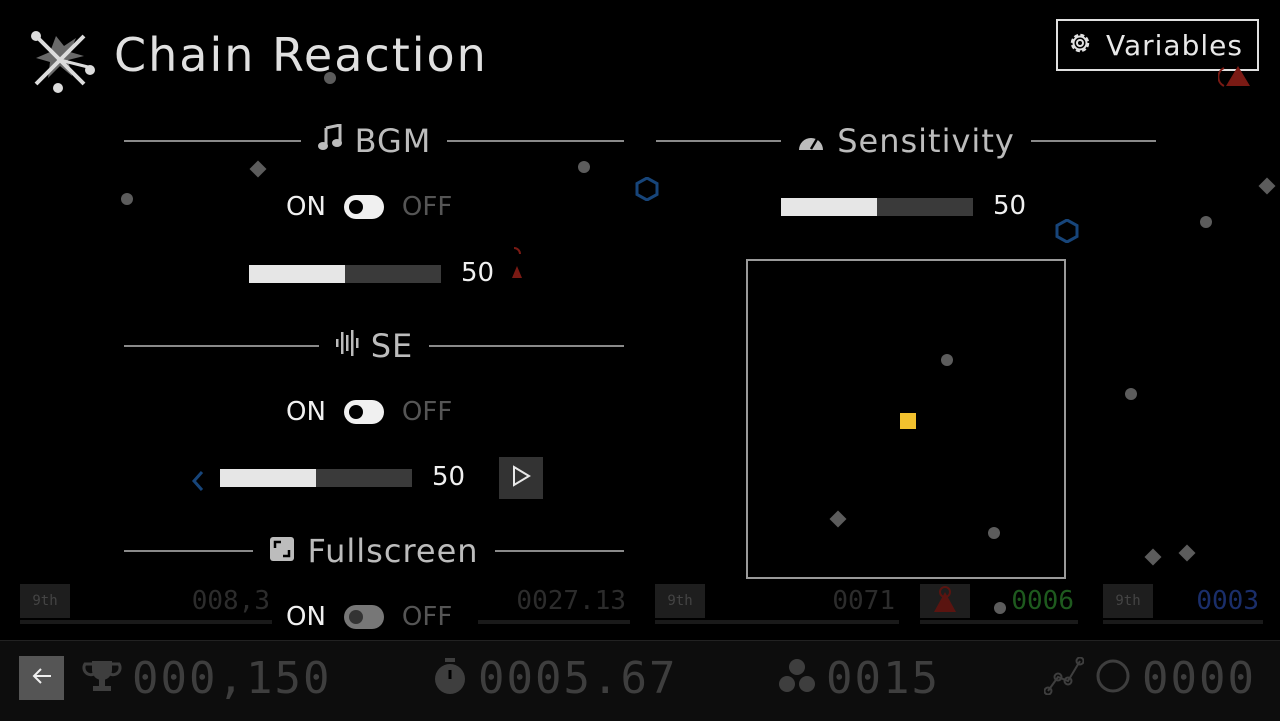 This screenshot has width=1280, height=721. Describe the element at coordinates (230, 601) in the screenshot. I see `ghost-value: 008,3` at that location.